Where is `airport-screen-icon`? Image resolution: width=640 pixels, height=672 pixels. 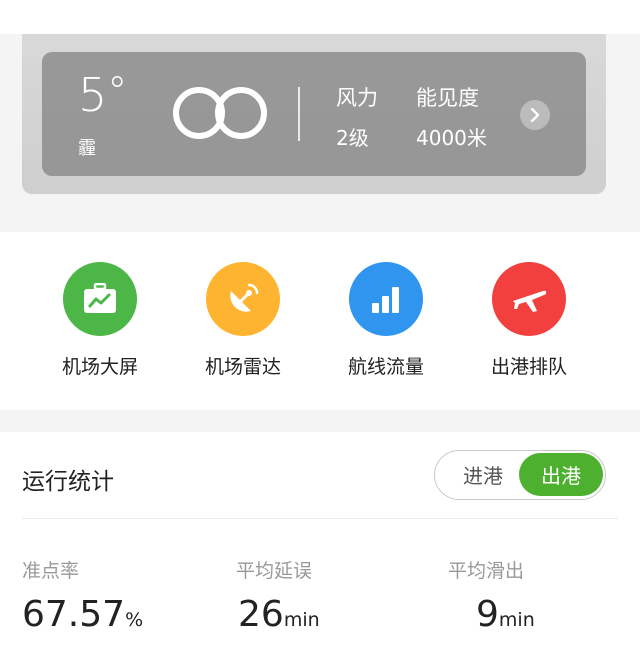
airport-screen-icon is located at coordinates (100, 299).